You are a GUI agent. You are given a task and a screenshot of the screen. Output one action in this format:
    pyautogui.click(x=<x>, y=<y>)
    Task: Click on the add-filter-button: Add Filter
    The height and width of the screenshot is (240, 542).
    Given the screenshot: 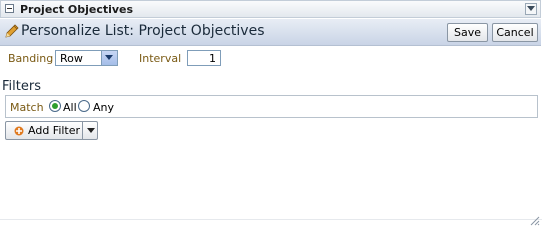 What is the action you would take?
    pyautogui.click(x=51, y=130)
    